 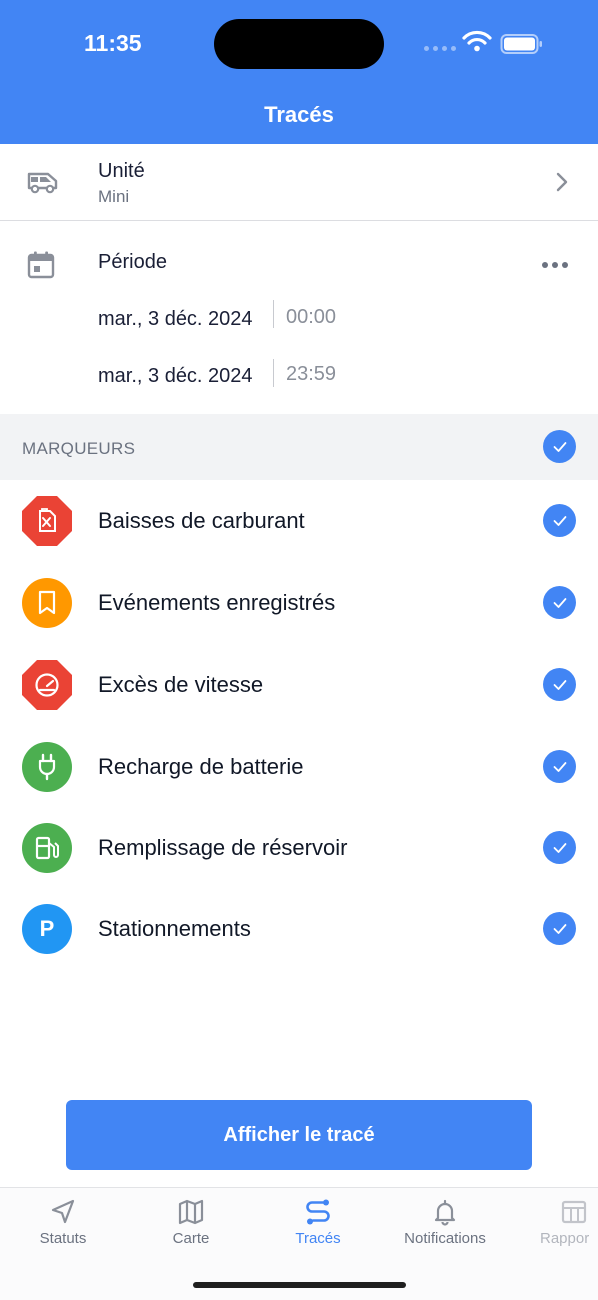 I want to click on top-bar: 11:35 Tracés, so click(x=299, y=72).